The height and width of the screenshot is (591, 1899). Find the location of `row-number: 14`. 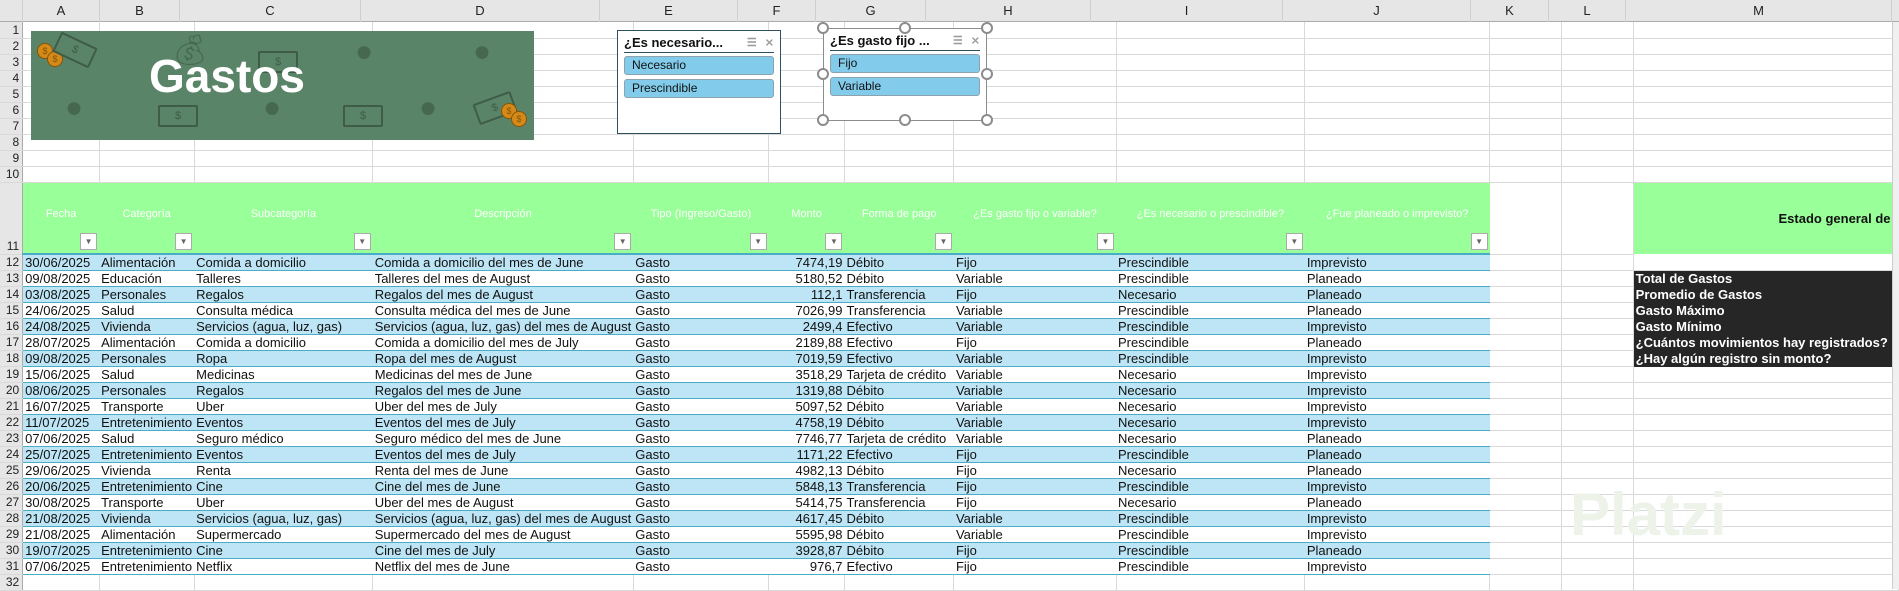

row-number: 14 is located at coordinates (12, 294).